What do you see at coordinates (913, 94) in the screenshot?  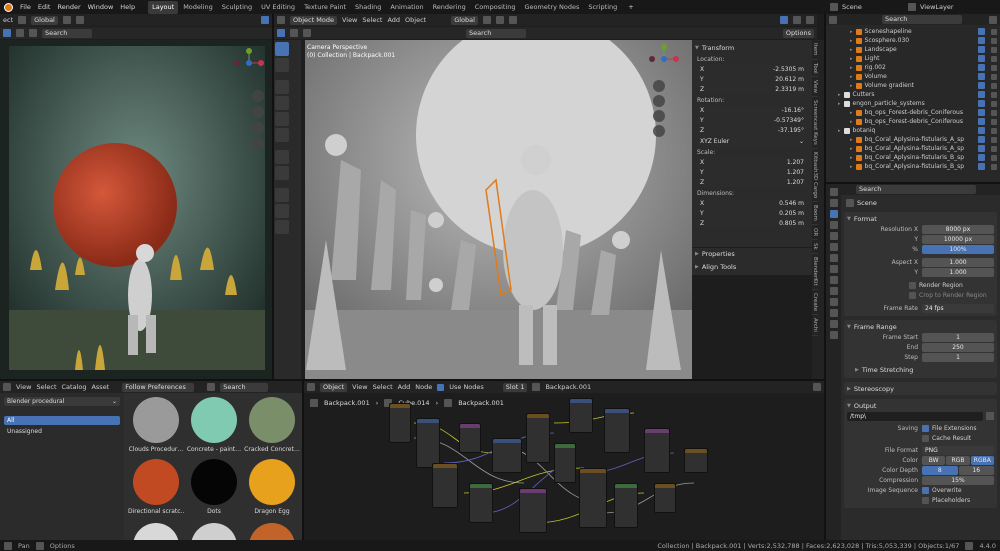 I see `outliner-row: ▸ Cutters` at bounding box center [913, 94].